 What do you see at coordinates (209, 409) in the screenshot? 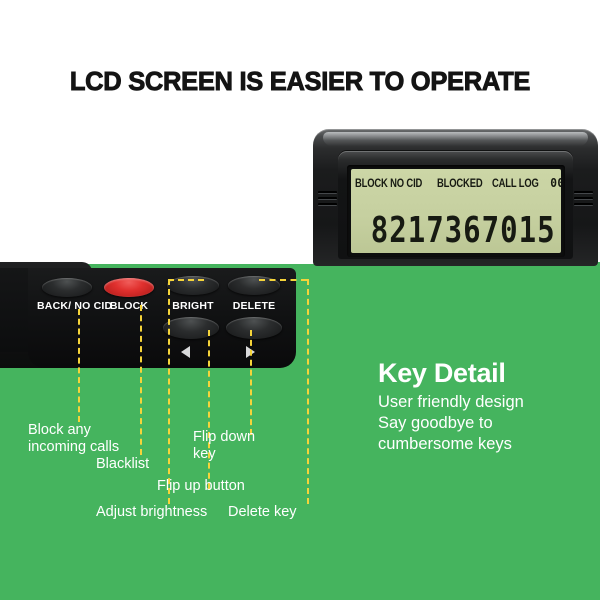
I see `leader-line-flip-up-button` at bounding box center [209, 409].